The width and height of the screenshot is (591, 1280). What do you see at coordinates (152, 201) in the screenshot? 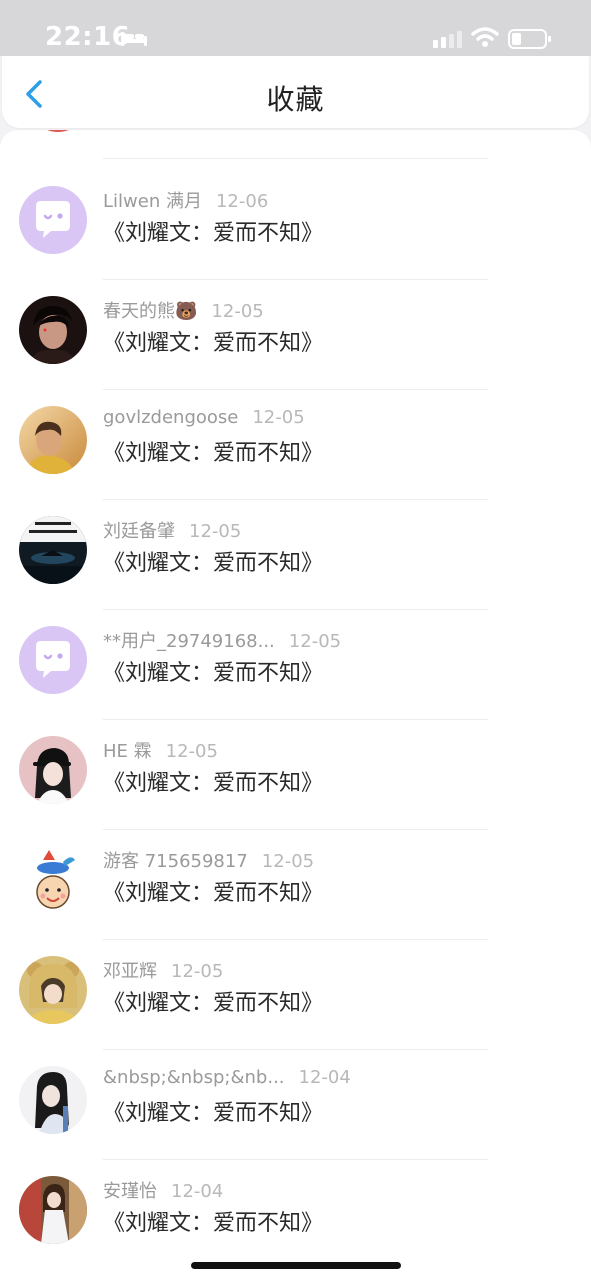
I see `item-author: Lilwen 满月` at bounding box center [152, 201].